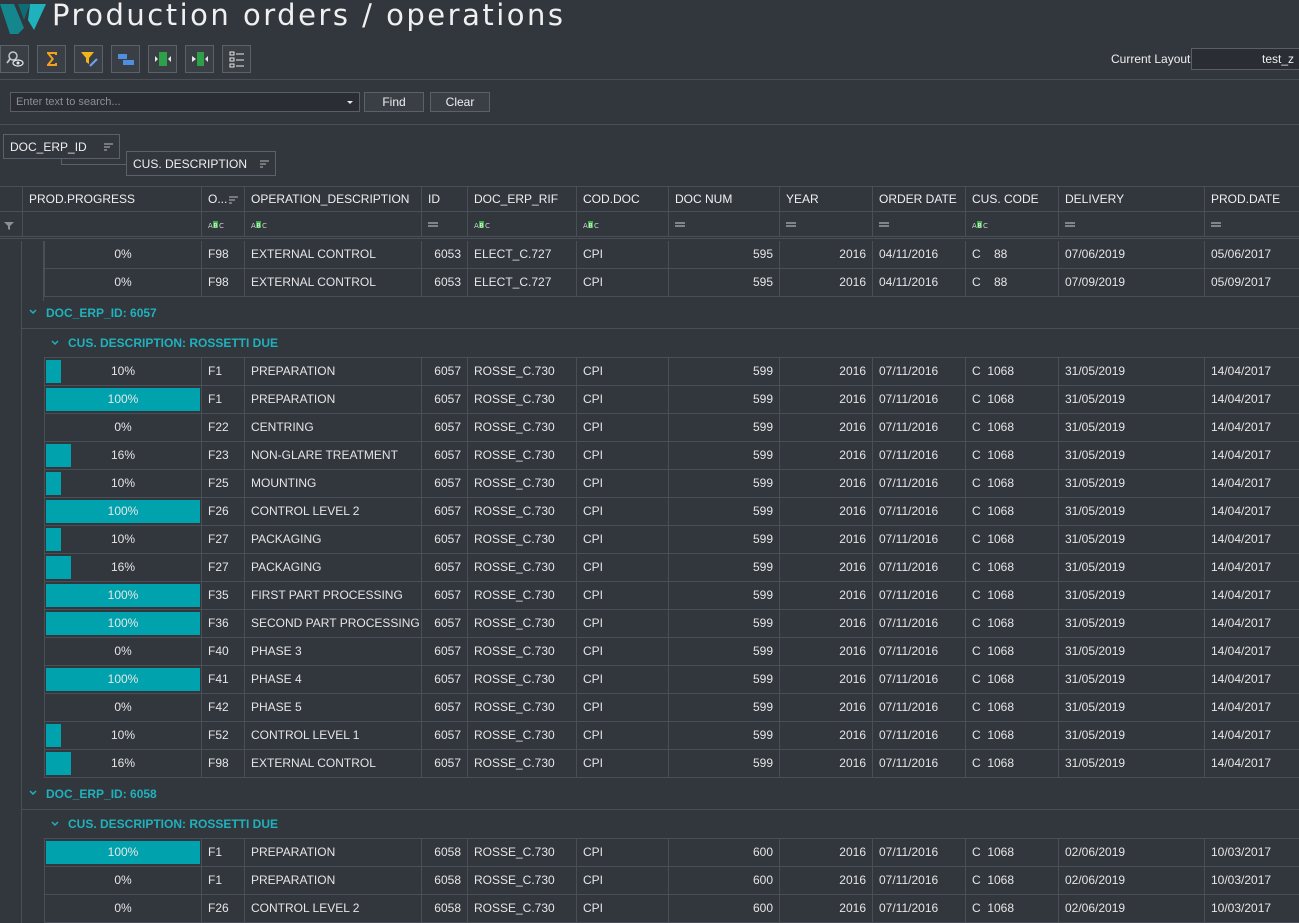 The height and width of the screenshot is (923, 1299). What do you see at coordinates (394, 102) in the screenshot?
I see `find-button: Find` at bounding box center [394, 102].